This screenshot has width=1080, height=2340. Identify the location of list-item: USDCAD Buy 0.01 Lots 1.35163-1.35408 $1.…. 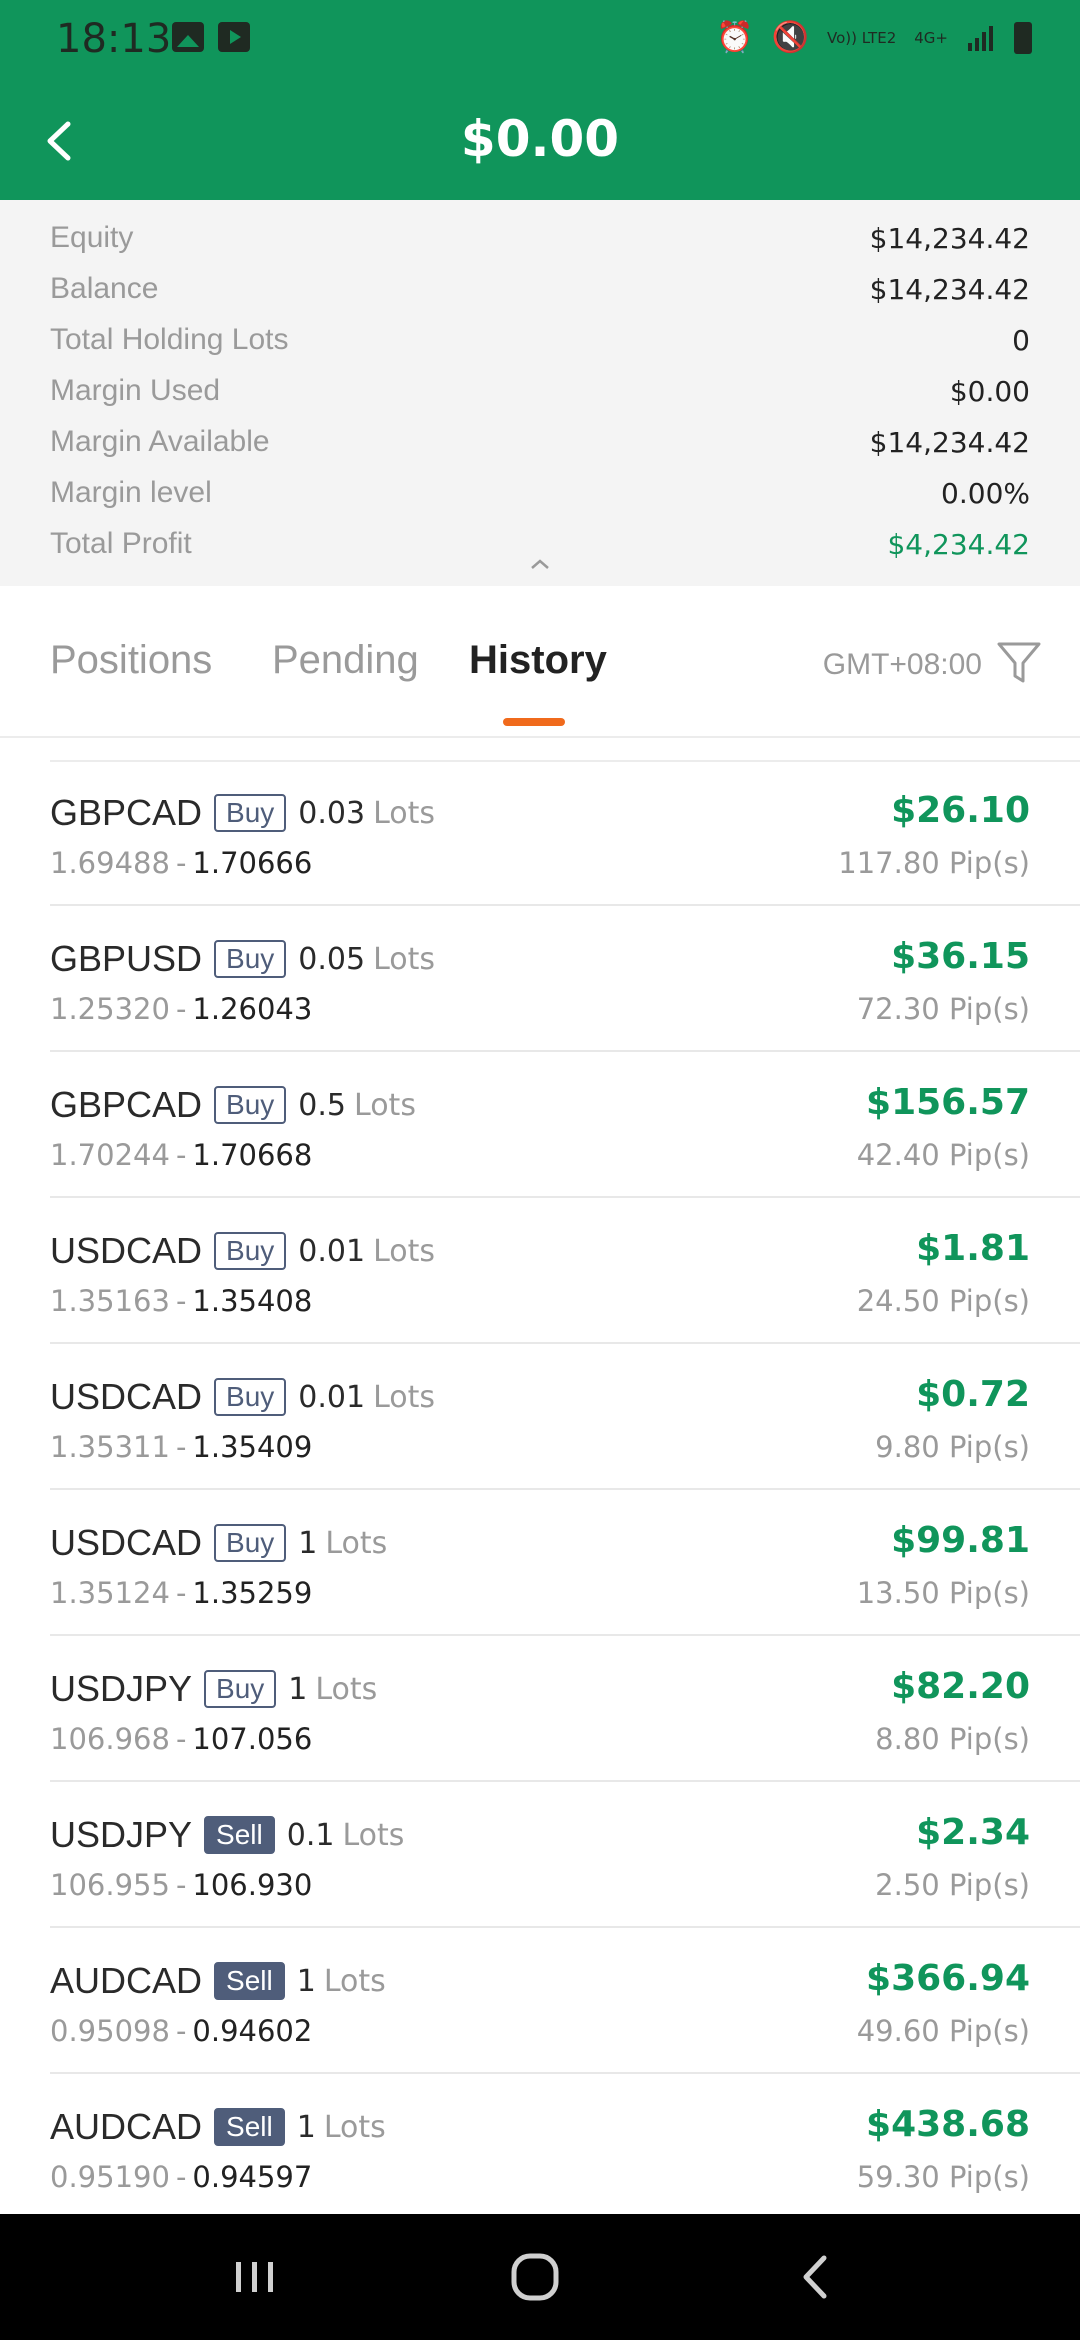
(540, 1271).